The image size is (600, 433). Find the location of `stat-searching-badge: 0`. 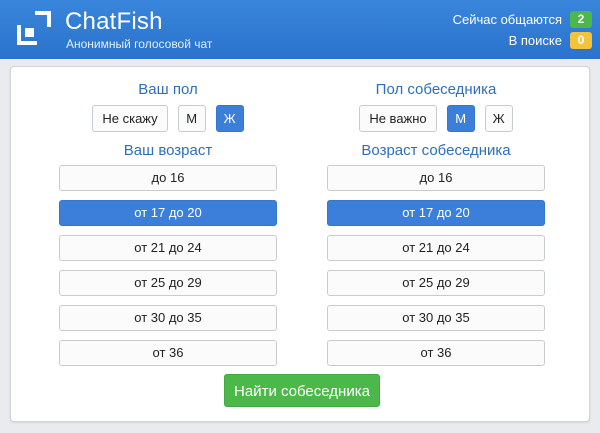

stat-searching-badge: 0 is located at coordinates (581, 40).